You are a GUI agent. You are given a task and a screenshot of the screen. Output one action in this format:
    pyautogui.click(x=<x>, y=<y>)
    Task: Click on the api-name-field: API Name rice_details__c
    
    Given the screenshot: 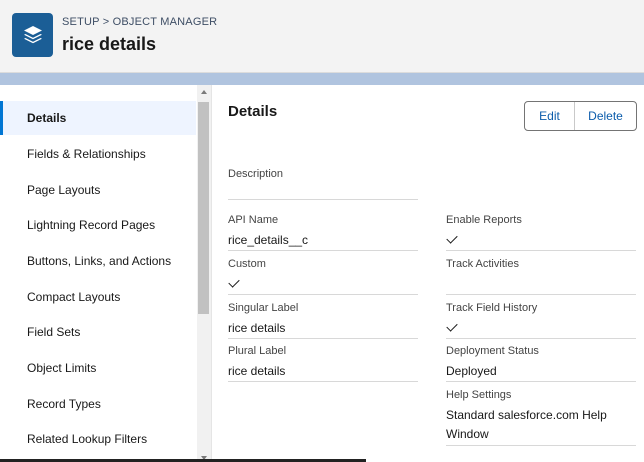 What is the action you would take?
    pyautogui.click(x=323, y=232)
    